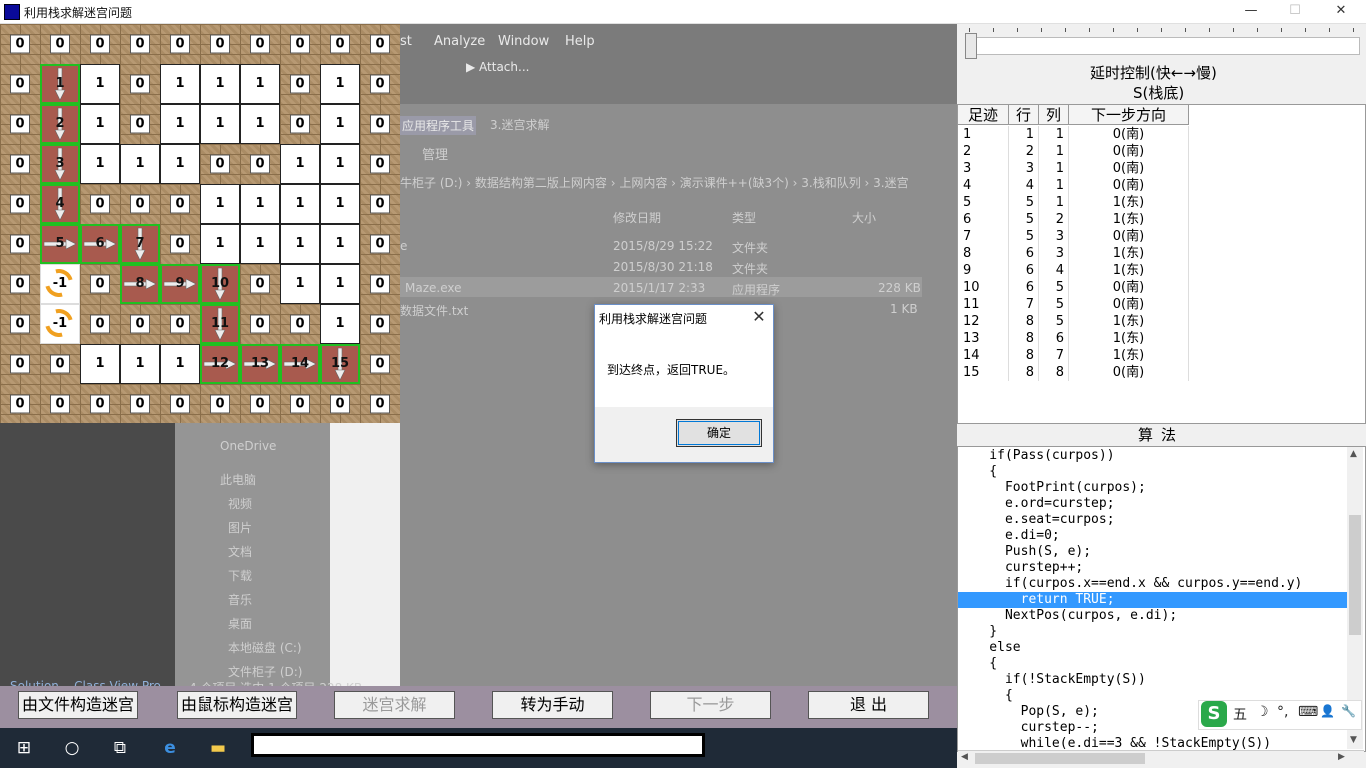  I want to click on table-row: 2 2 1 0(南), so click(1161, 151).